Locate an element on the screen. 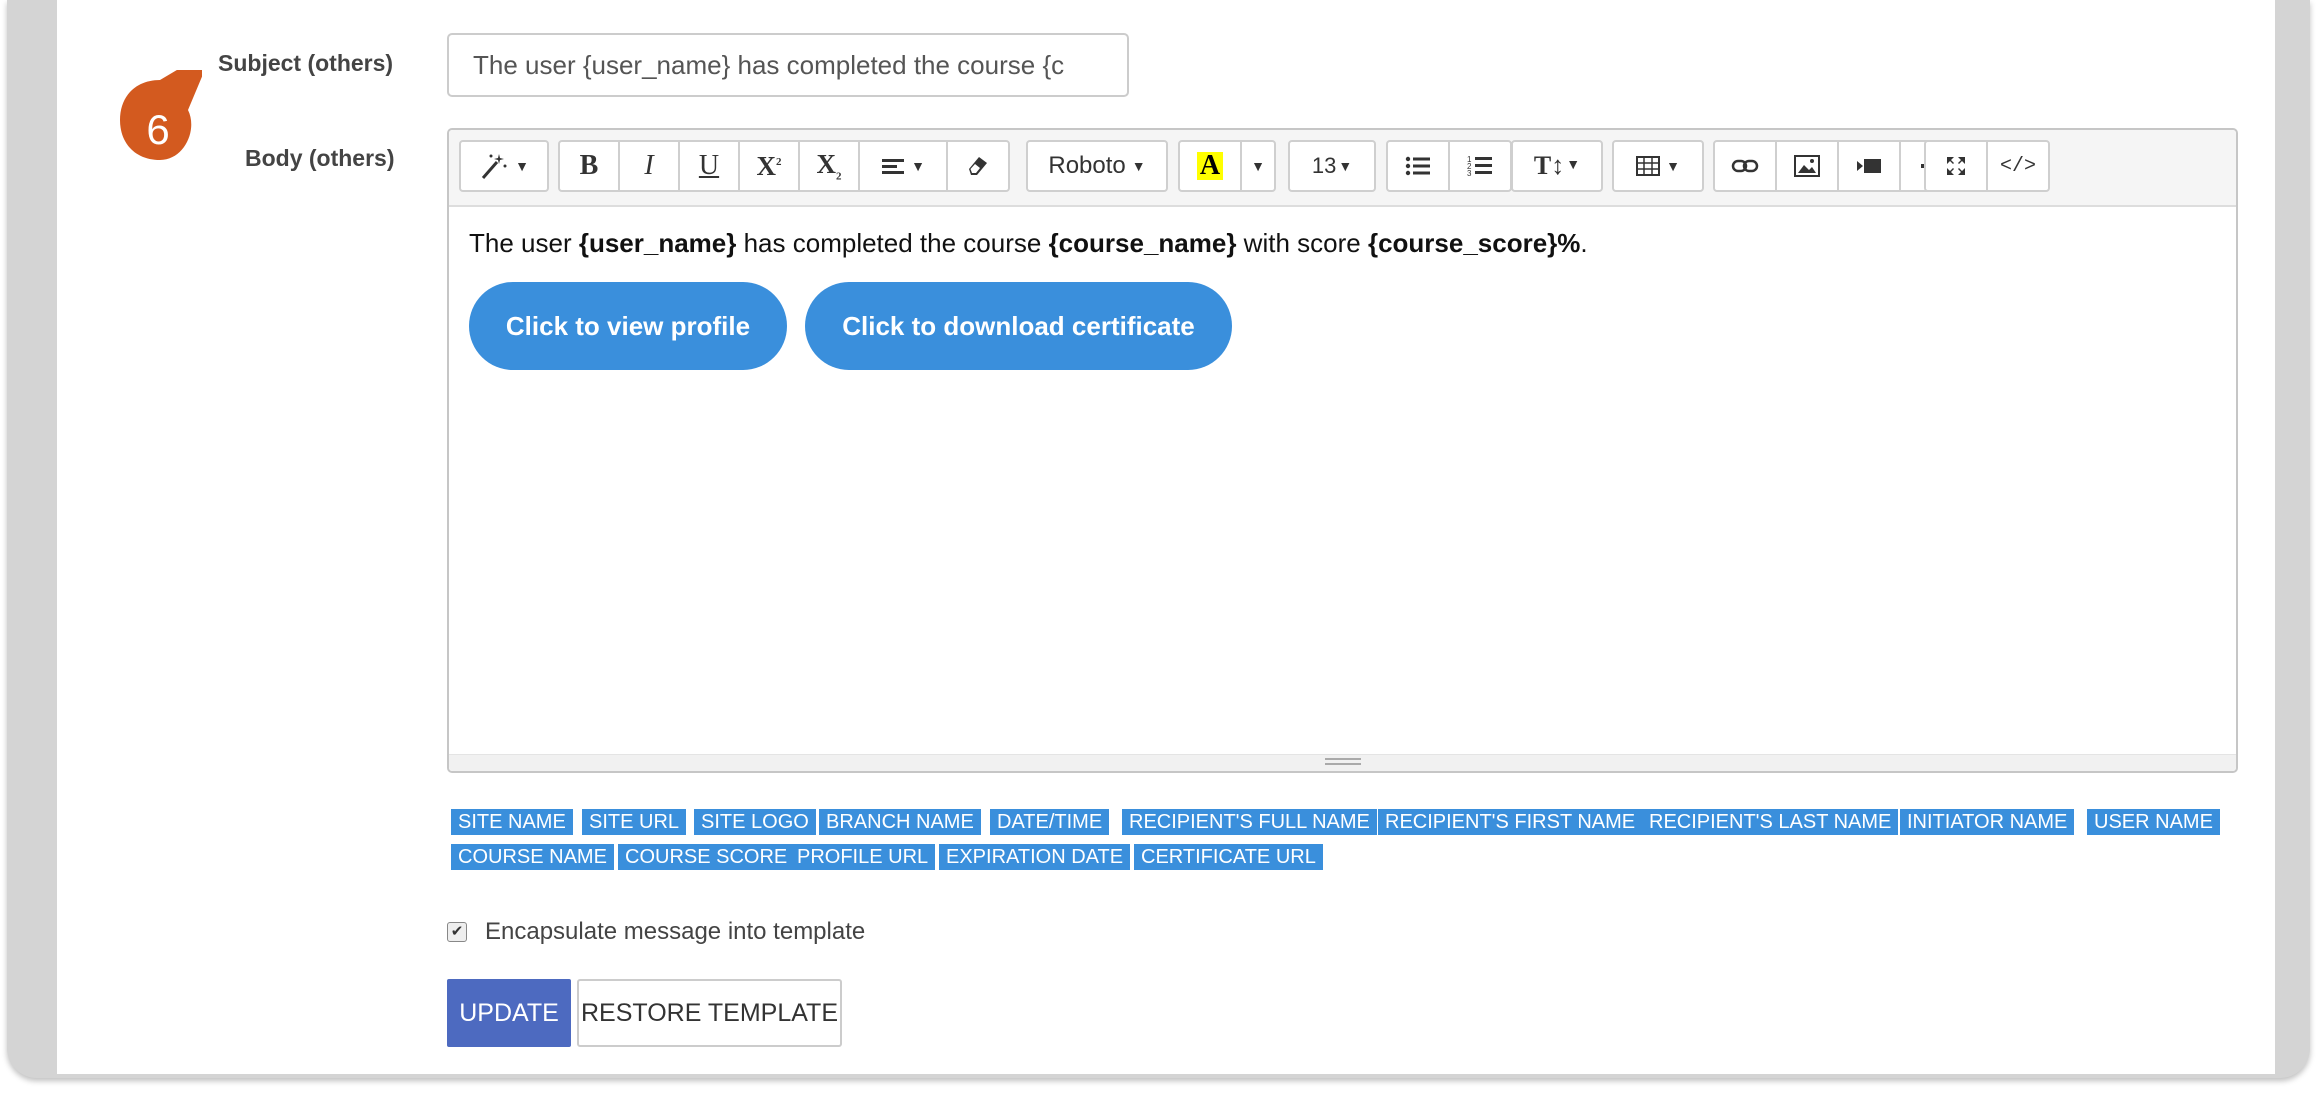  course-score-variable: {course_score}% is located at coordinates (1474, 243).